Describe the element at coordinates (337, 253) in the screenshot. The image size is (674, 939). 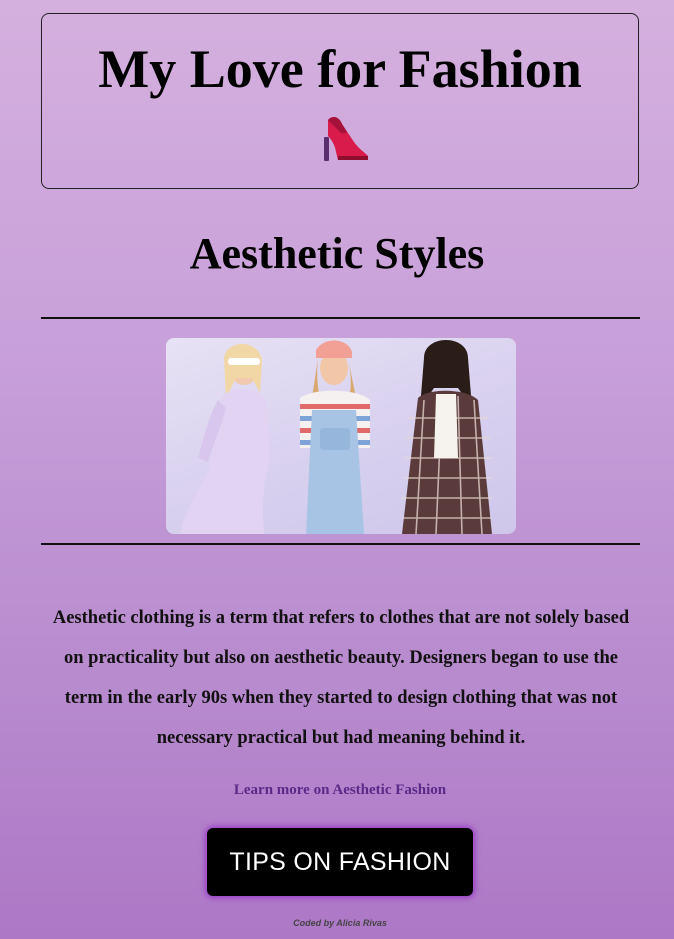
I see `section-heading: Aesthetic Styles` at that location.